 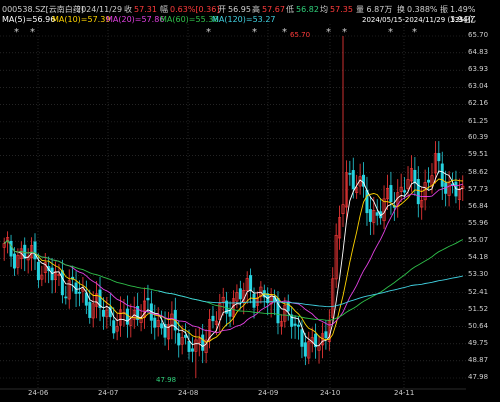 I want to click on price-tick: 55.96, so click(x=478, y=222).